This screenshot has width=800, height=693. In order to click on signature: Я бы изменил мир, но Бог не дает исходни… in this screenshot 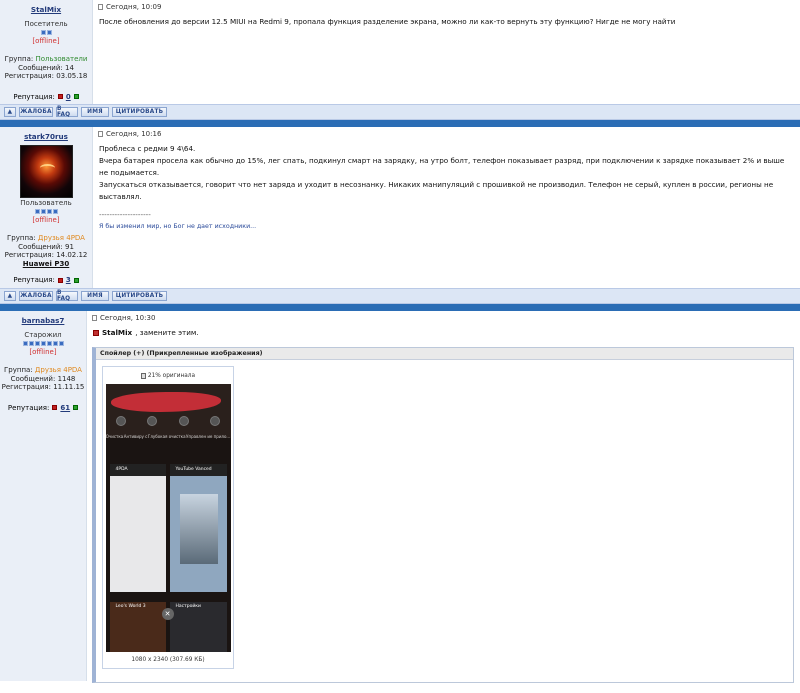, I will do `click(178, 226)`.